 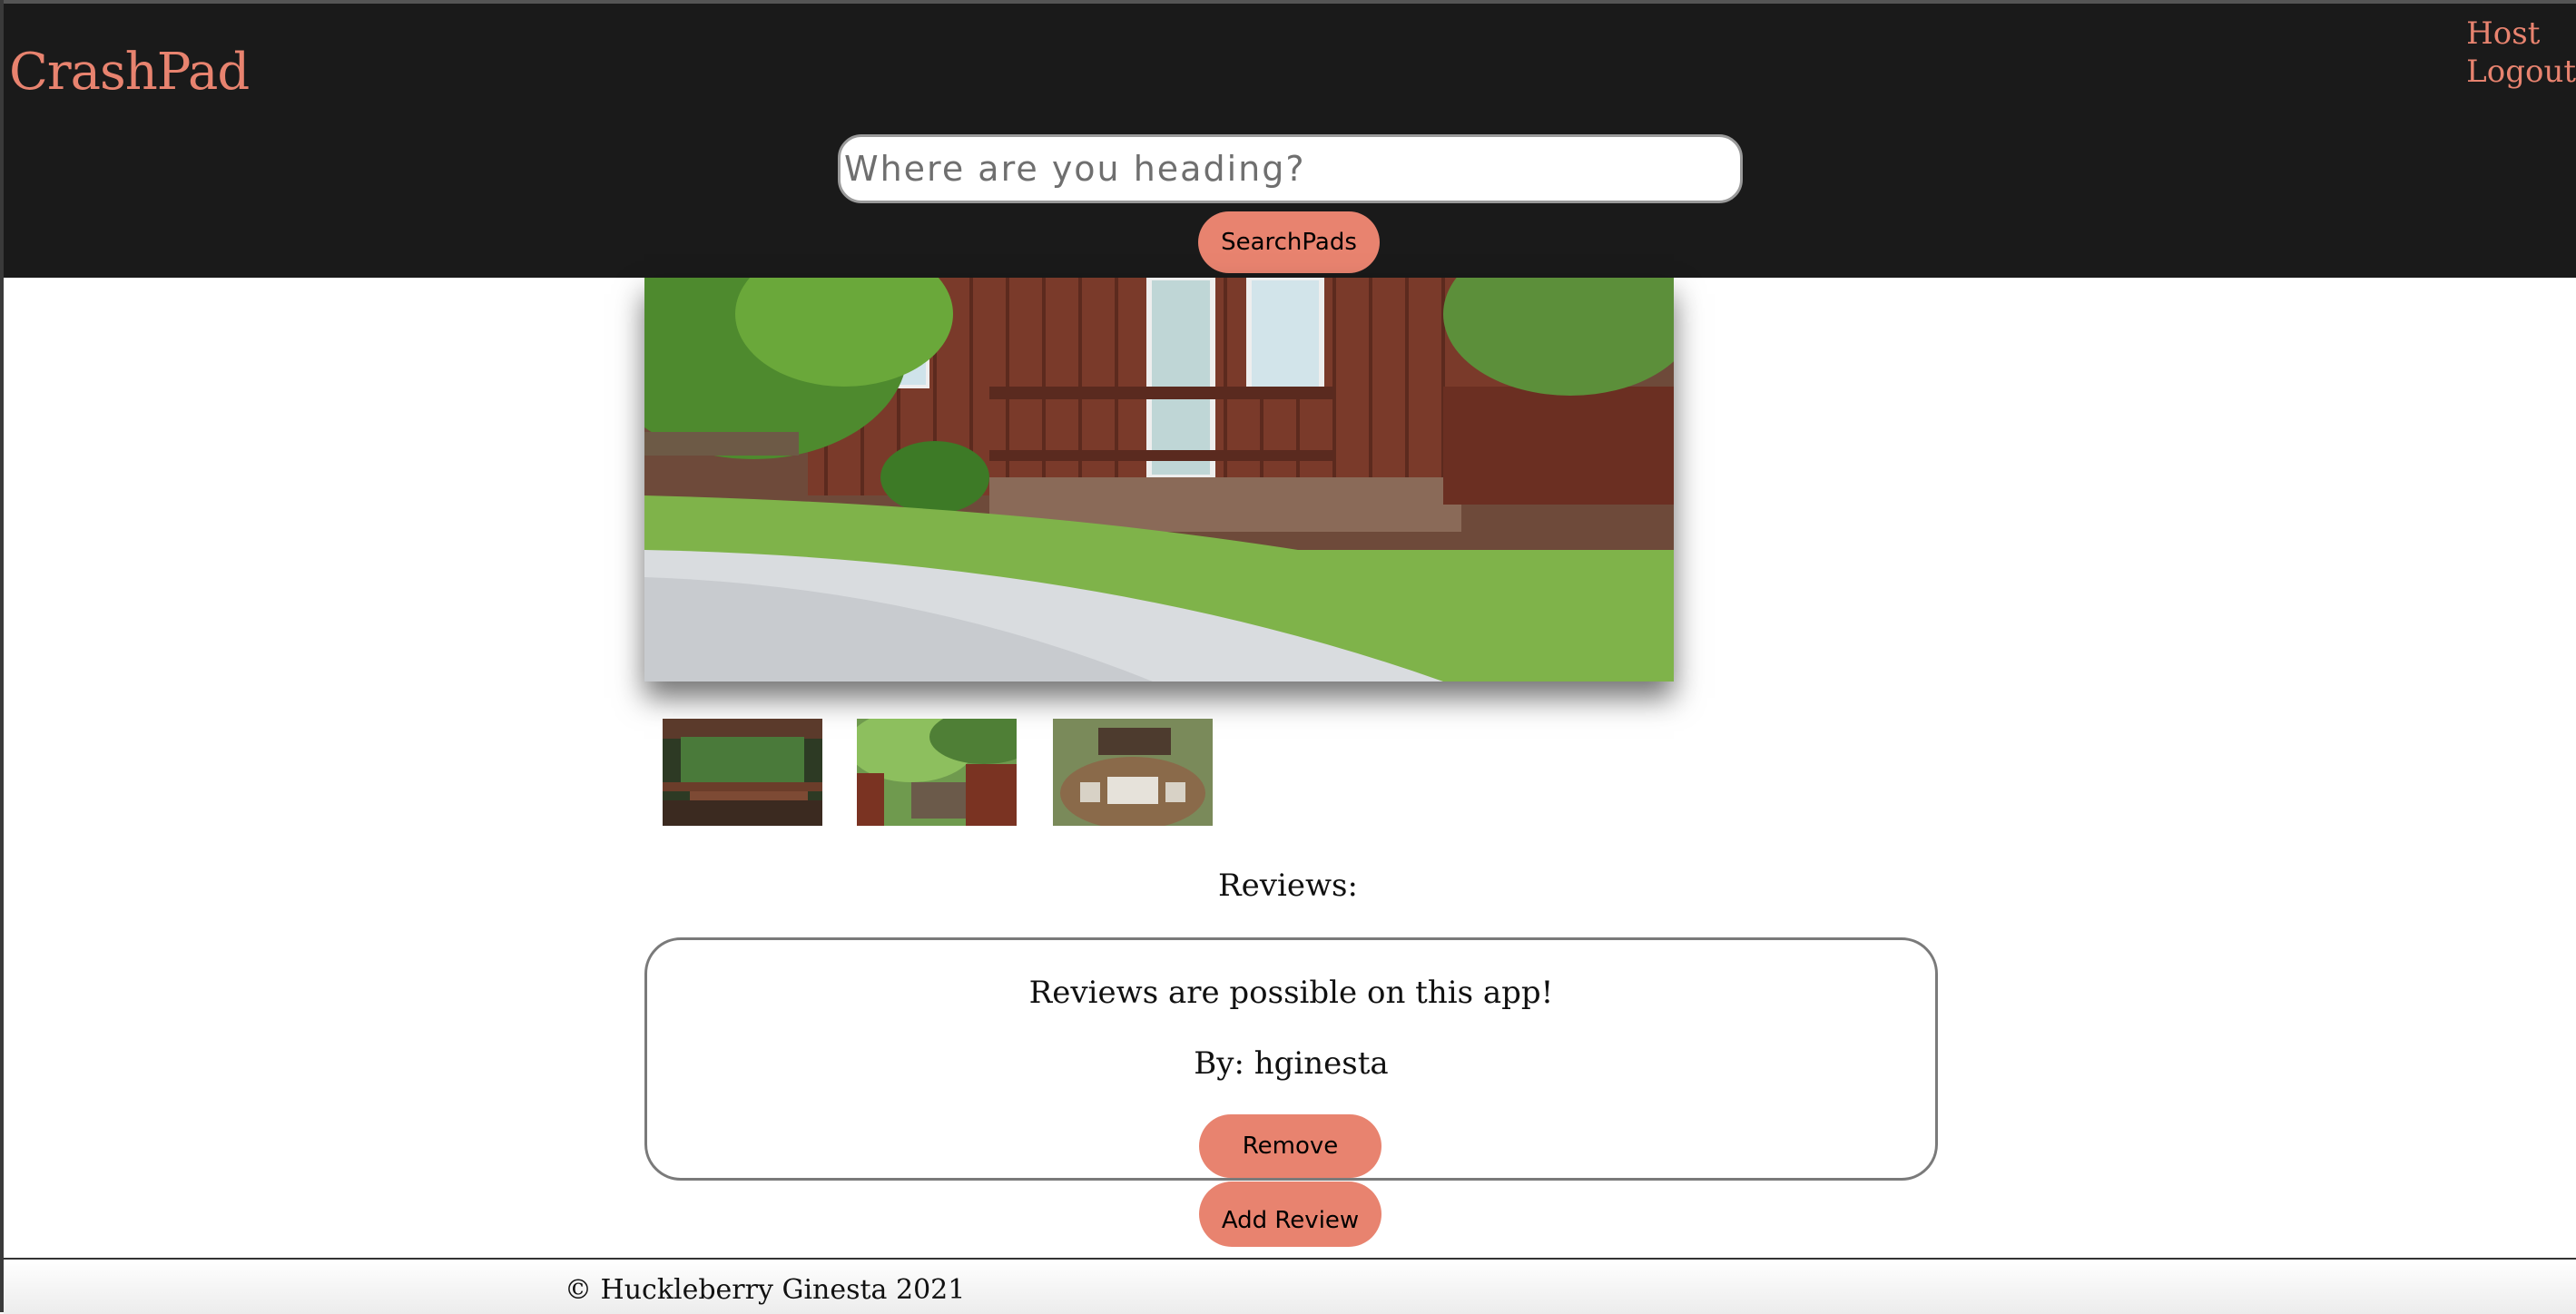 I want to click on main-listing-image, so click(x=1159, y=480).